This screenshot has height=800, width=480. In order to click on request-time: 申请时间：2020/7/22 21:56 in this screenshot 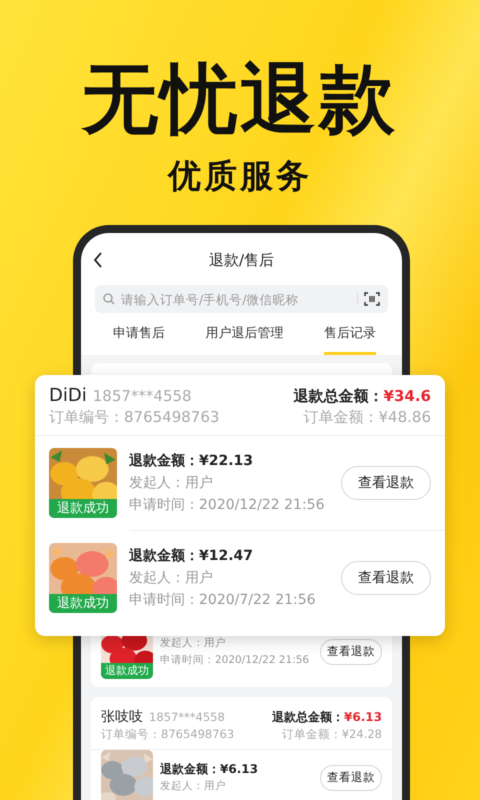, I will do `click(222, 600)`.